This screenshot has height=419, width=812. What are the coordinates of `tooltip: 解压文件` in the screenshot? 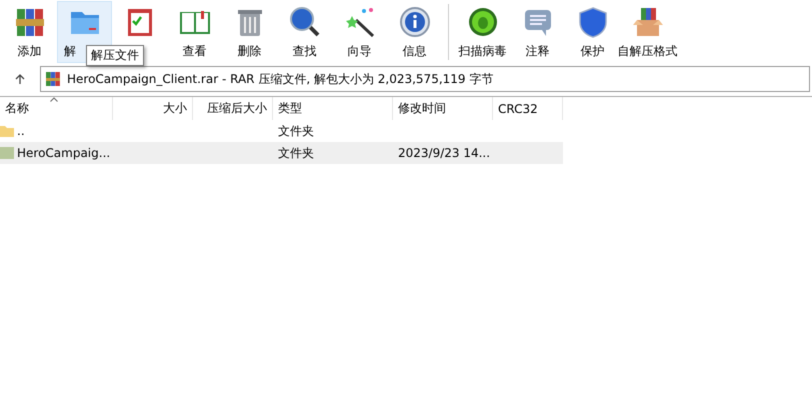 It's located at (115, 55).